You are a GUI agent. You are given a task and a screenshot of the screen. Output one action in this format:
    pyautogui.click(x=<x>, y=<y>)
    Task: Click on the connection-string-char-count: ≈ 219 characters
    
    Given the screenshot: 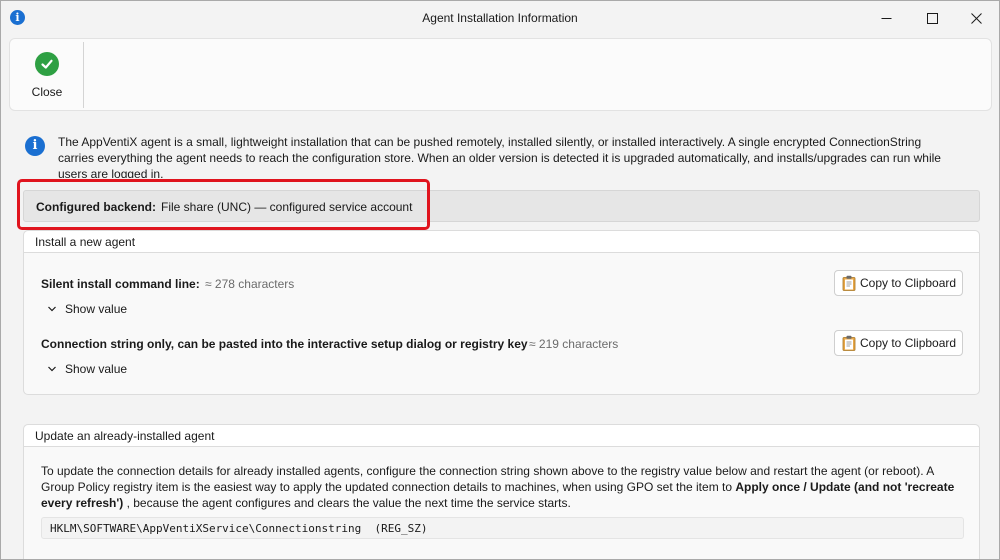 What is the action you would take?
    pyautogui.click(x=574, y=344)
    